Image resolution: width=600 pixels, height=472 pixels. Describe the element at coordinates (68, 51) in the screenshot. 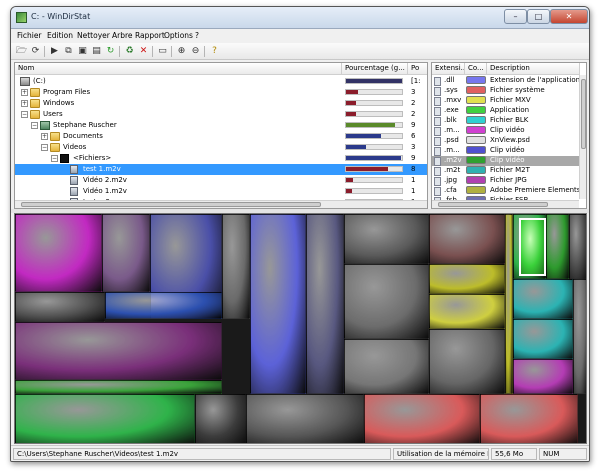

I see `copy-icon: ⧉` at that location.